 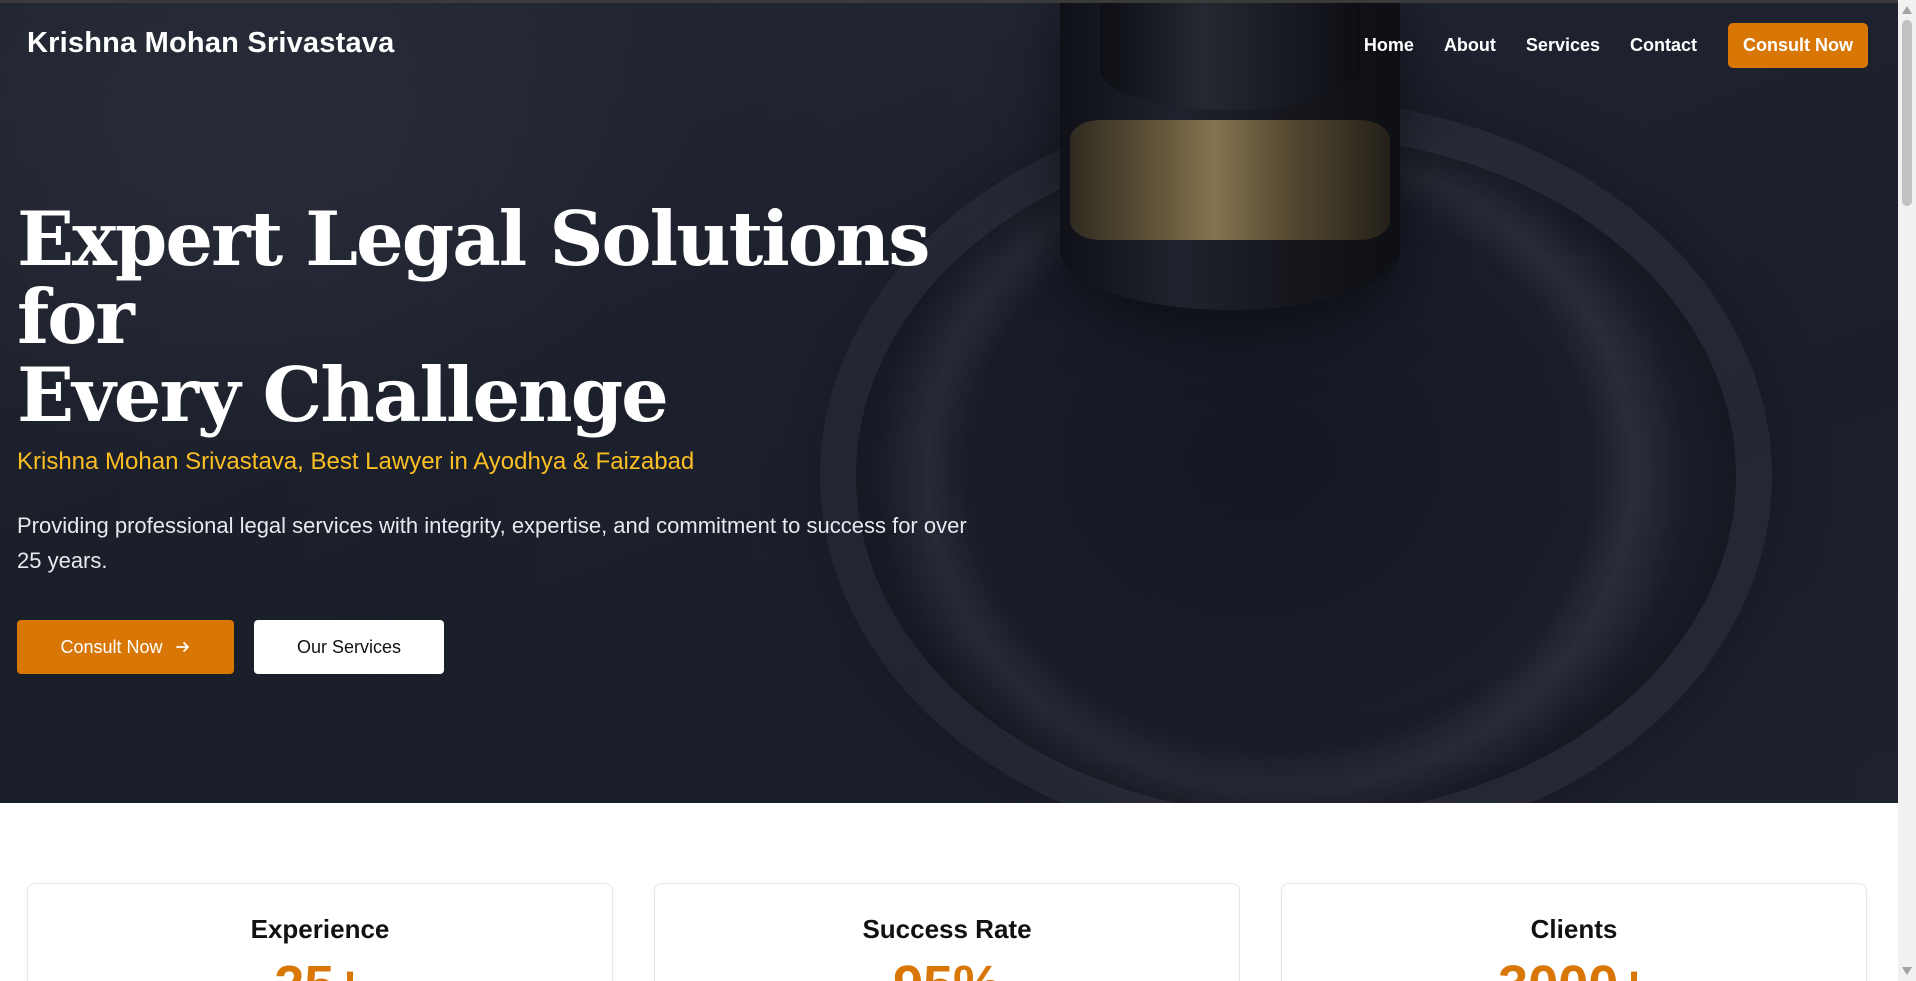 I want to click on nav-links: Home About Services Contact Consult Now, so click(x=1601, y=45).